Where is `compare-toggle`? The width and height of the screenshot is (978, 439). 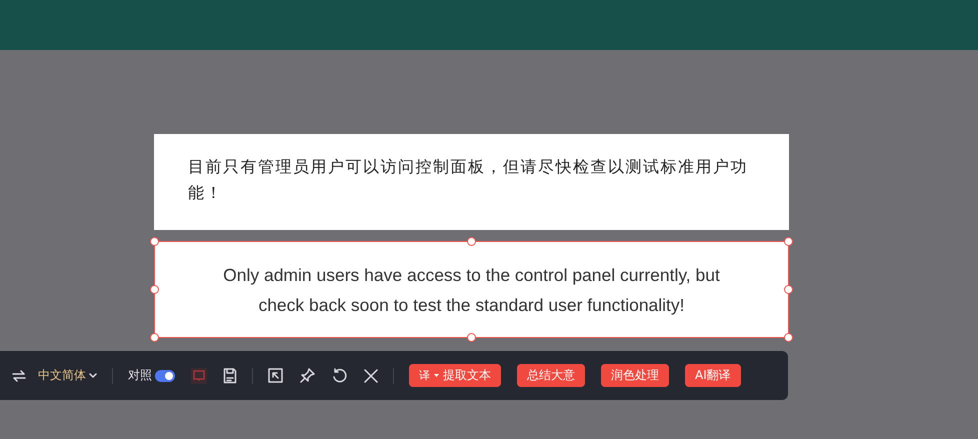 compare-toggle is located at coordinates (165, 376).